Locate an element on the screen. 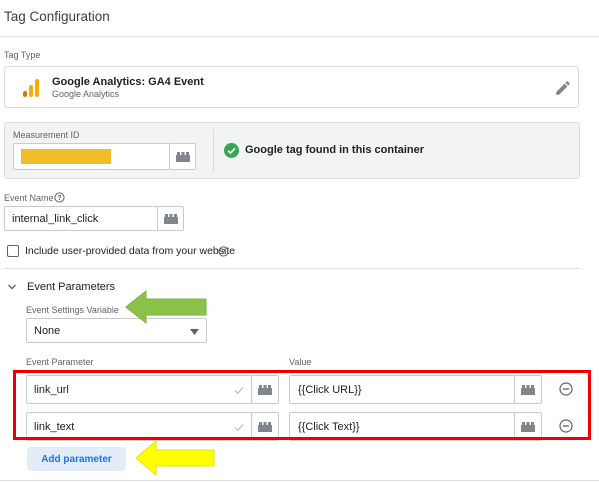  event-name-label: Event Name is located at coordinates (29, 198).